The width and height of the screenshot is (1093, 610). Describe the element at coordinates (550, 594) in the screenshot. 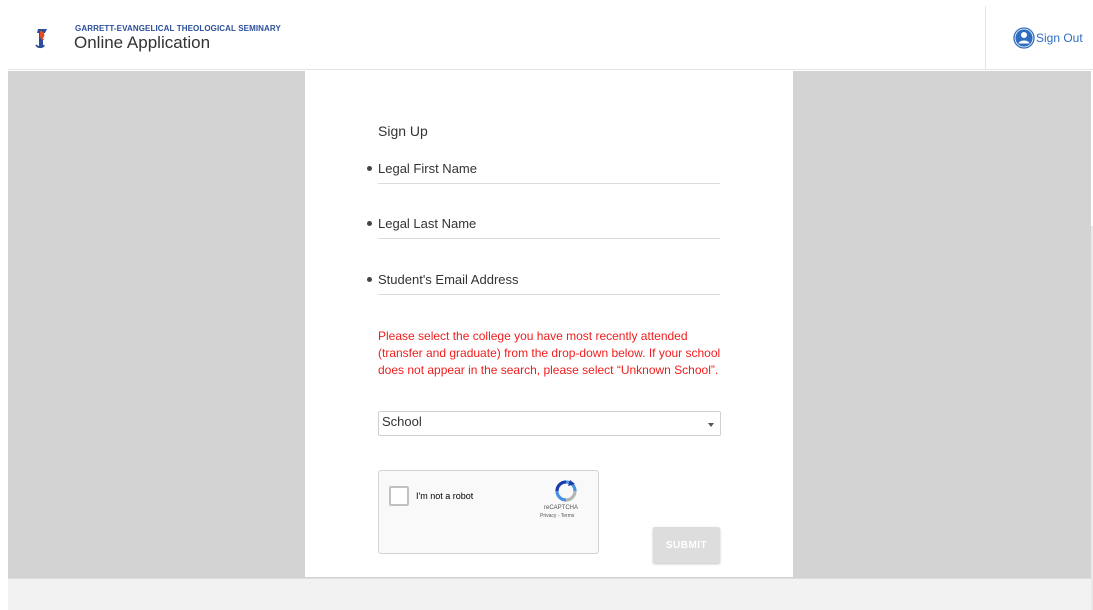

I see `page-footer` at that location.